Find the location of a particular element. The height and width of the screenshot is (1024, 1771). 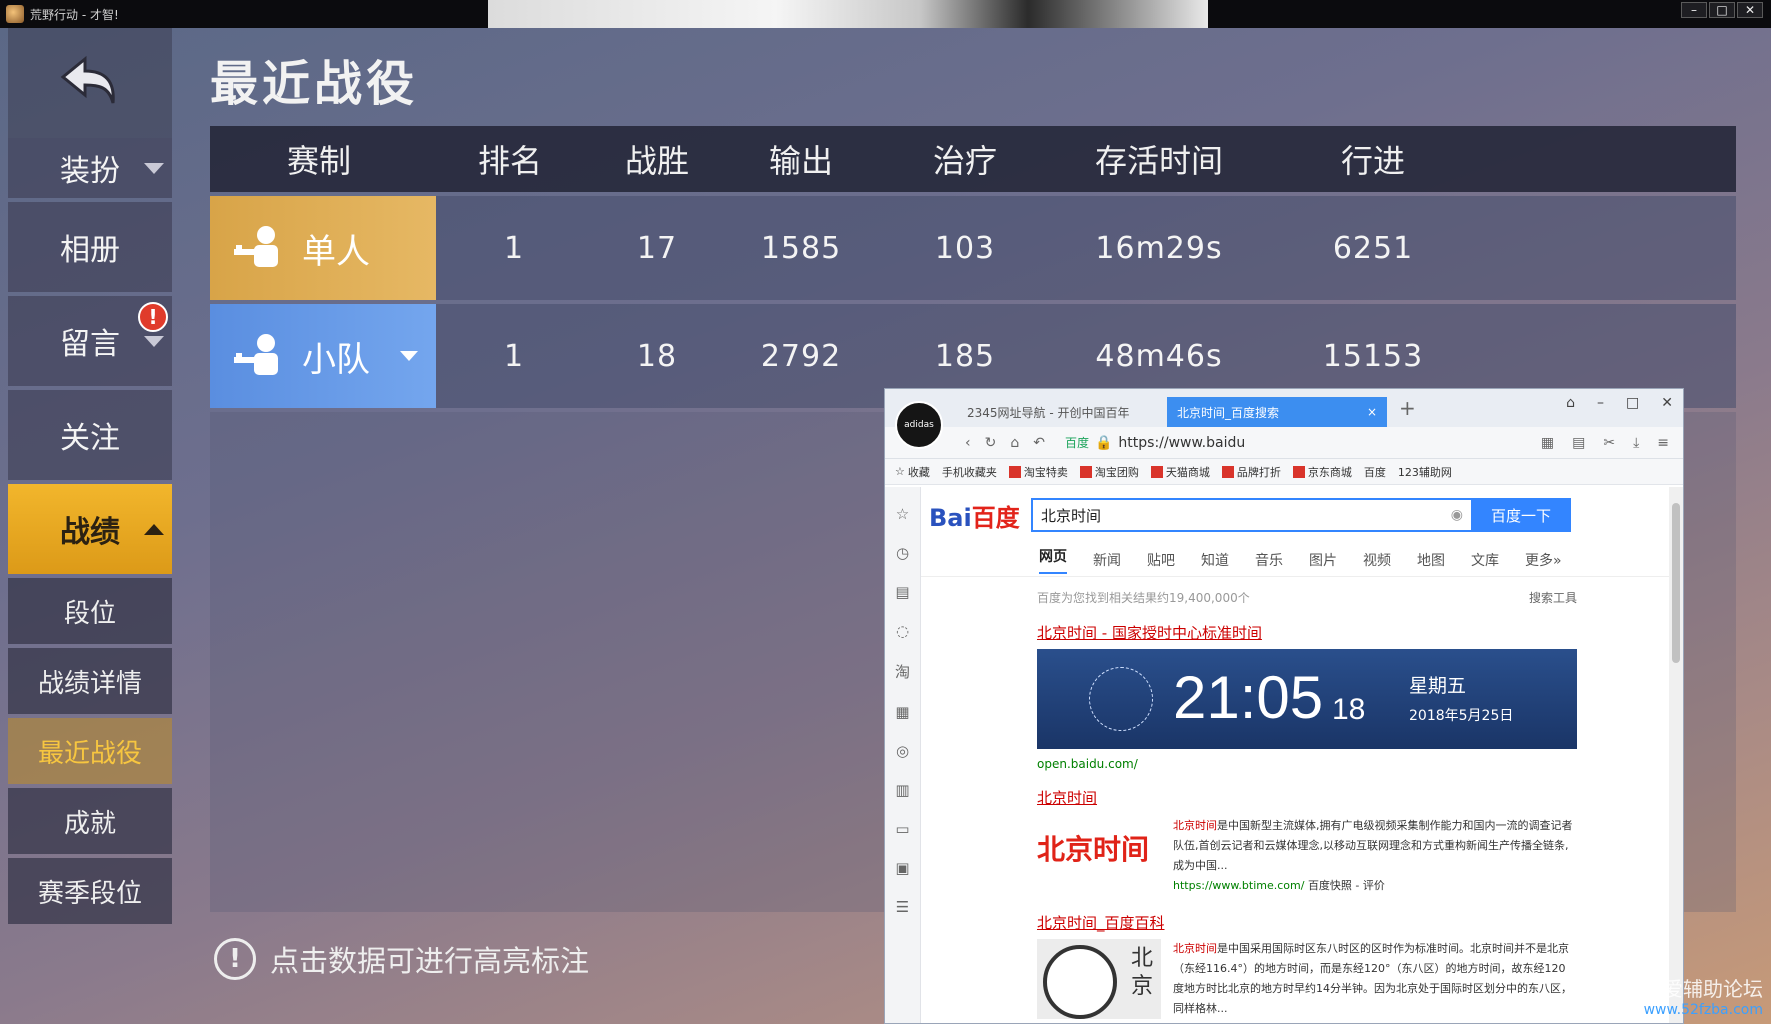

search-tab: 新闻 is located at coordinates (1107, 560).